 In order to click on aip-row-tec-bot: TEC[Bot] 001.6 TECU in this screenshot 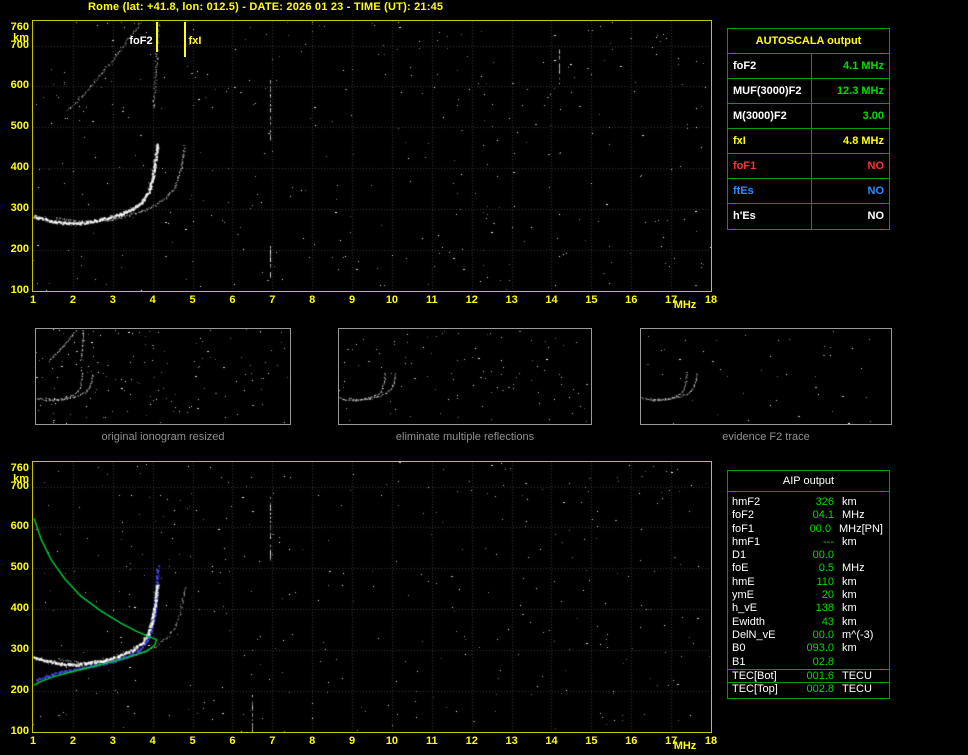, I will do `click(808, 675)`.